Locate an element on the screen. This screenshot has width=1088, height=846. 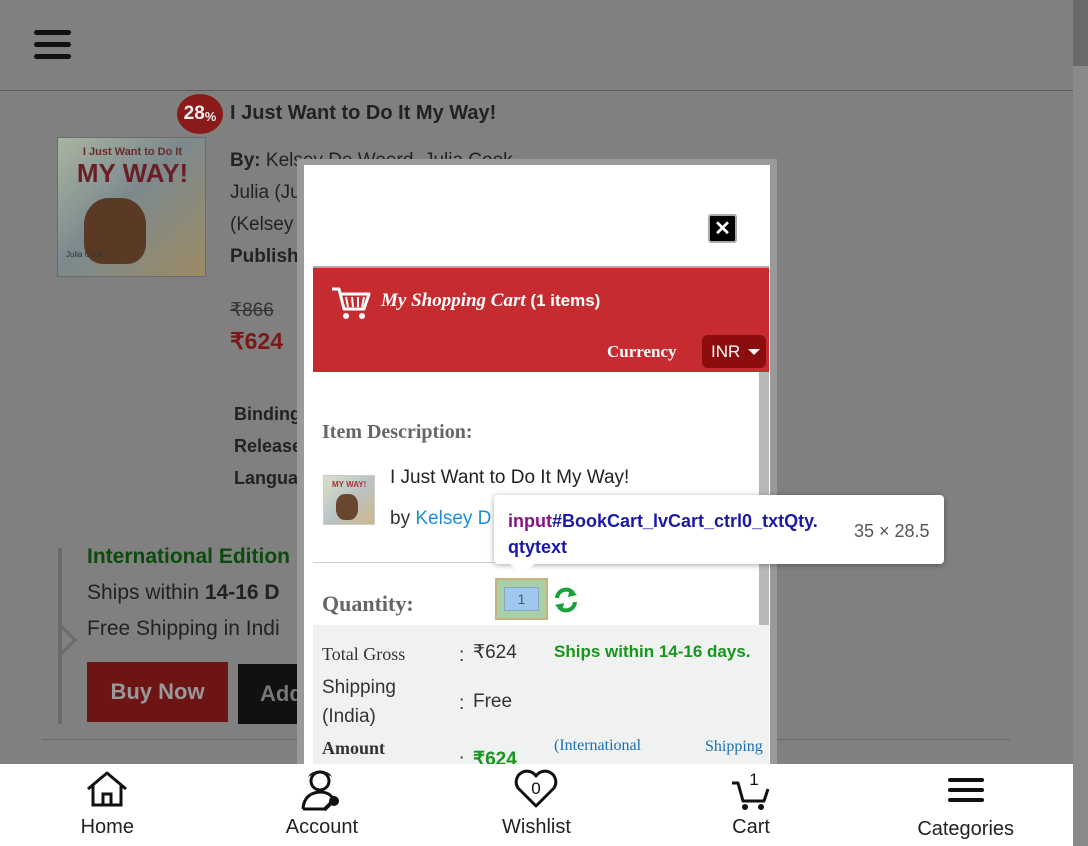
ships-within-text: Ships within 14-16 D is located at coordinates (183, 592).